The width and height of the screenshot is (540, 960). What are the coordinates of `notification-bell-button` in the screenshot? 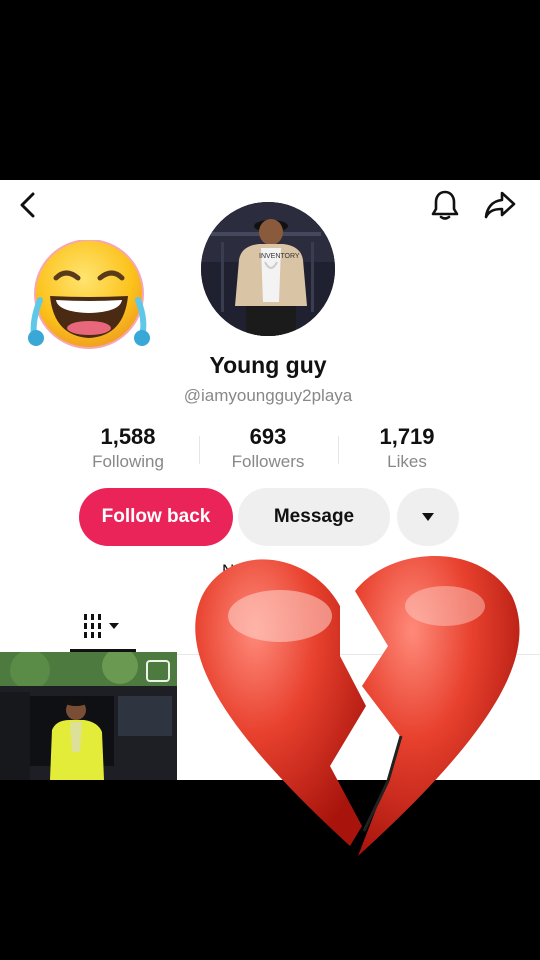 It's located at (445, 205).